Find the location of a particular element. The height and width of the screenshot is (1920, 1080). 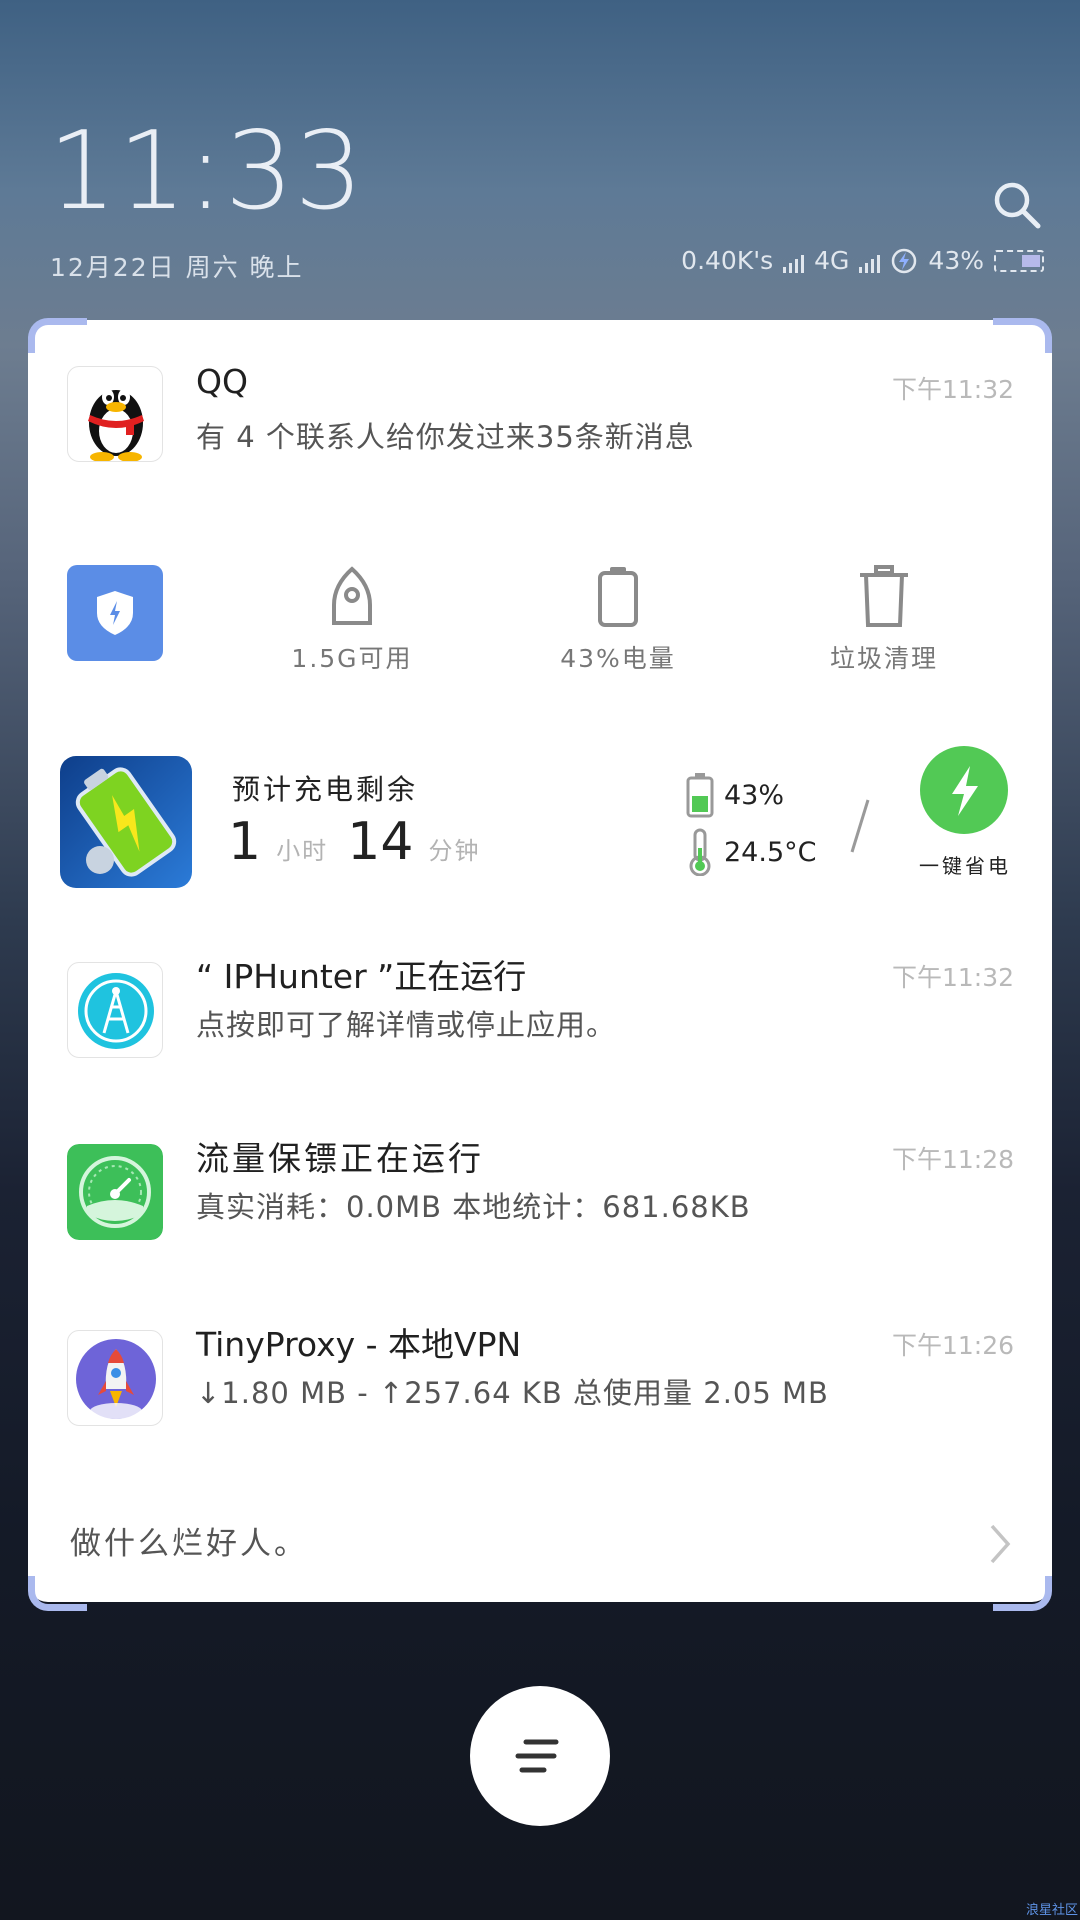

lightning-icon is located at coordinates (965, 791).